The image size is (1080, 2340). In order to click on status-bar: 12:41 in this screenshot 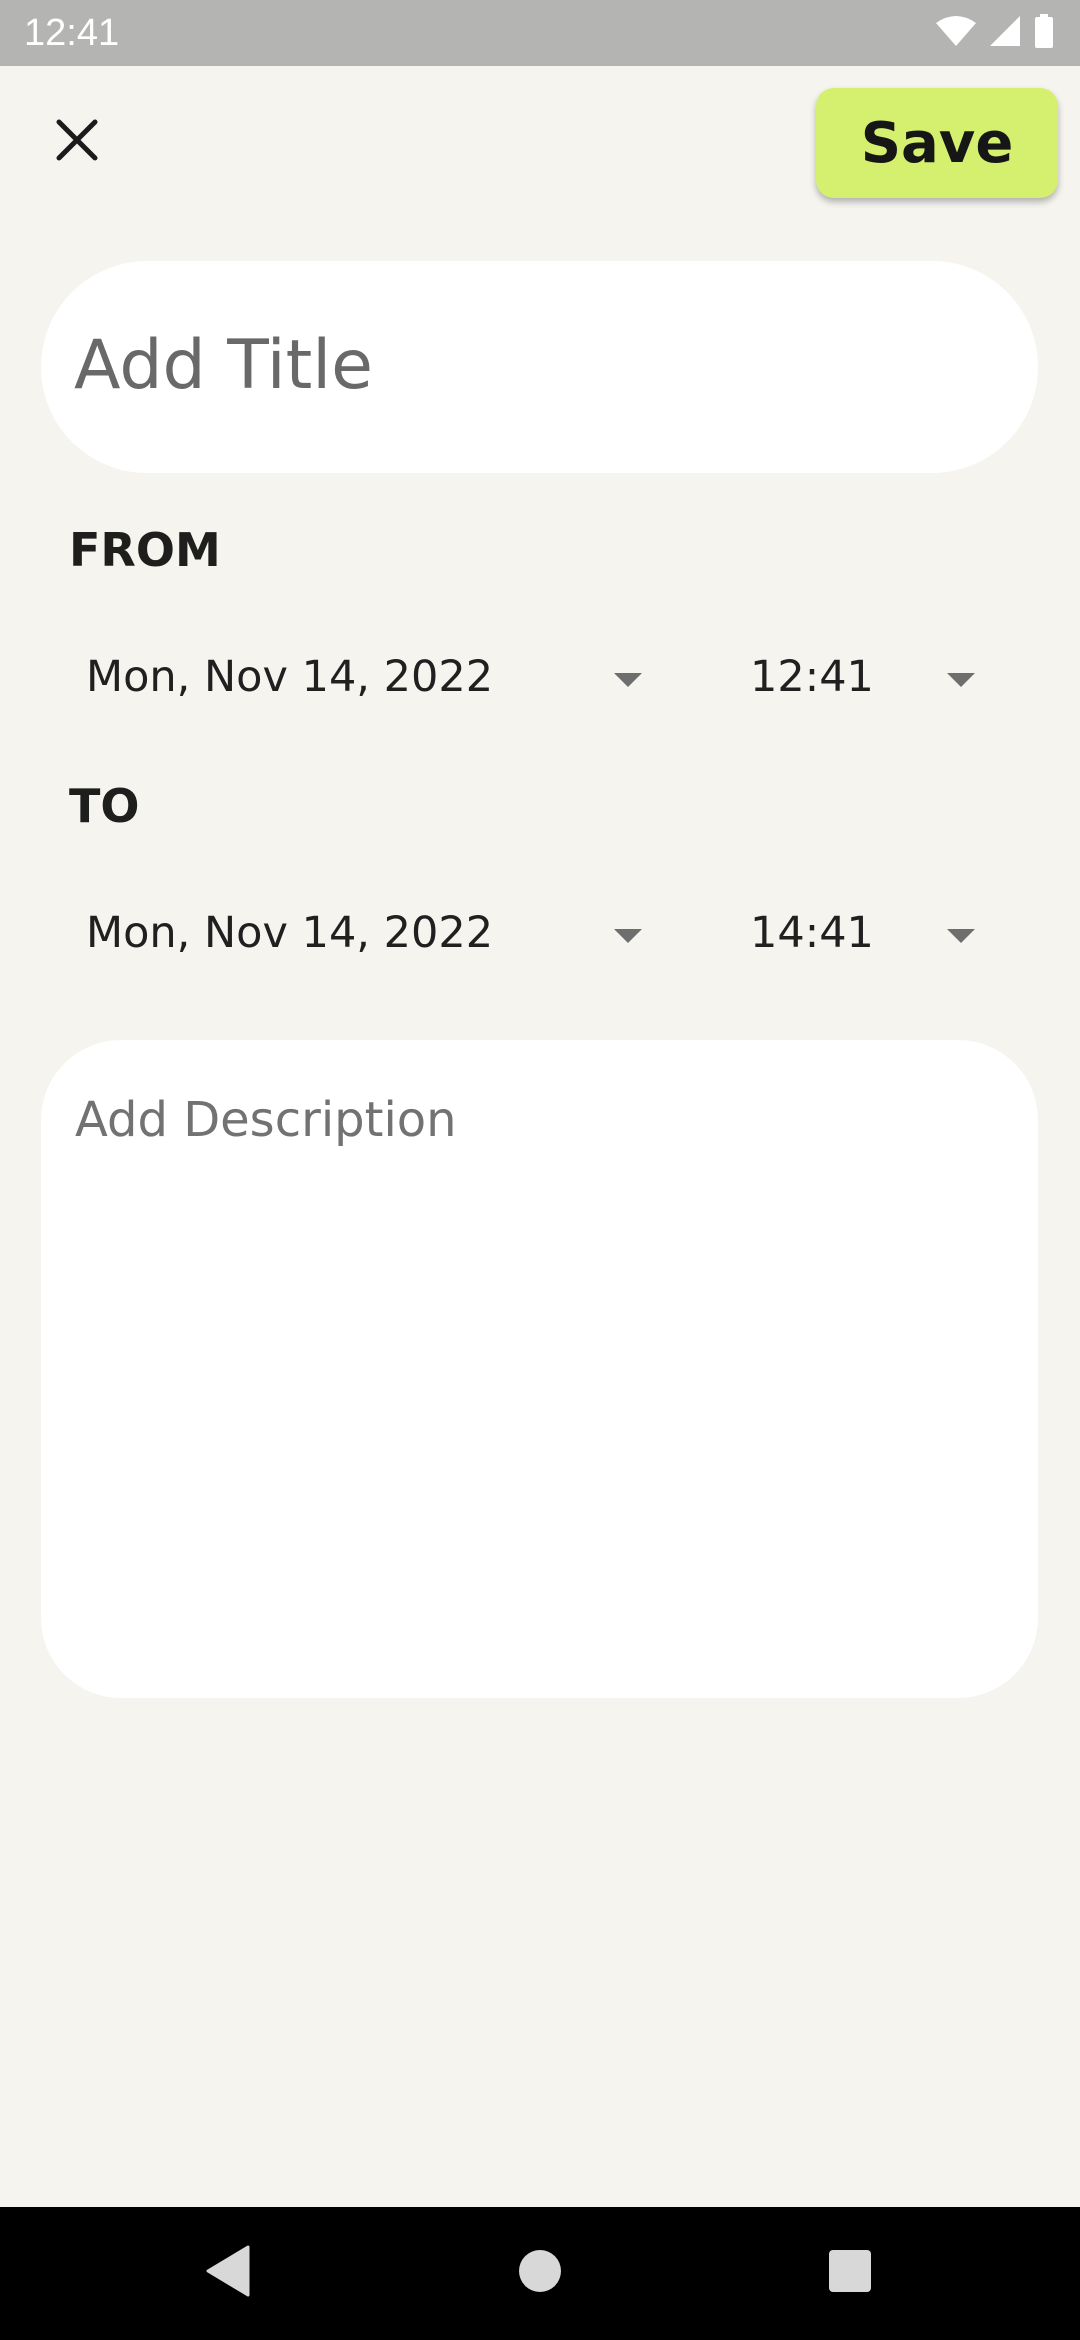, I will do `click(540, 33)`.